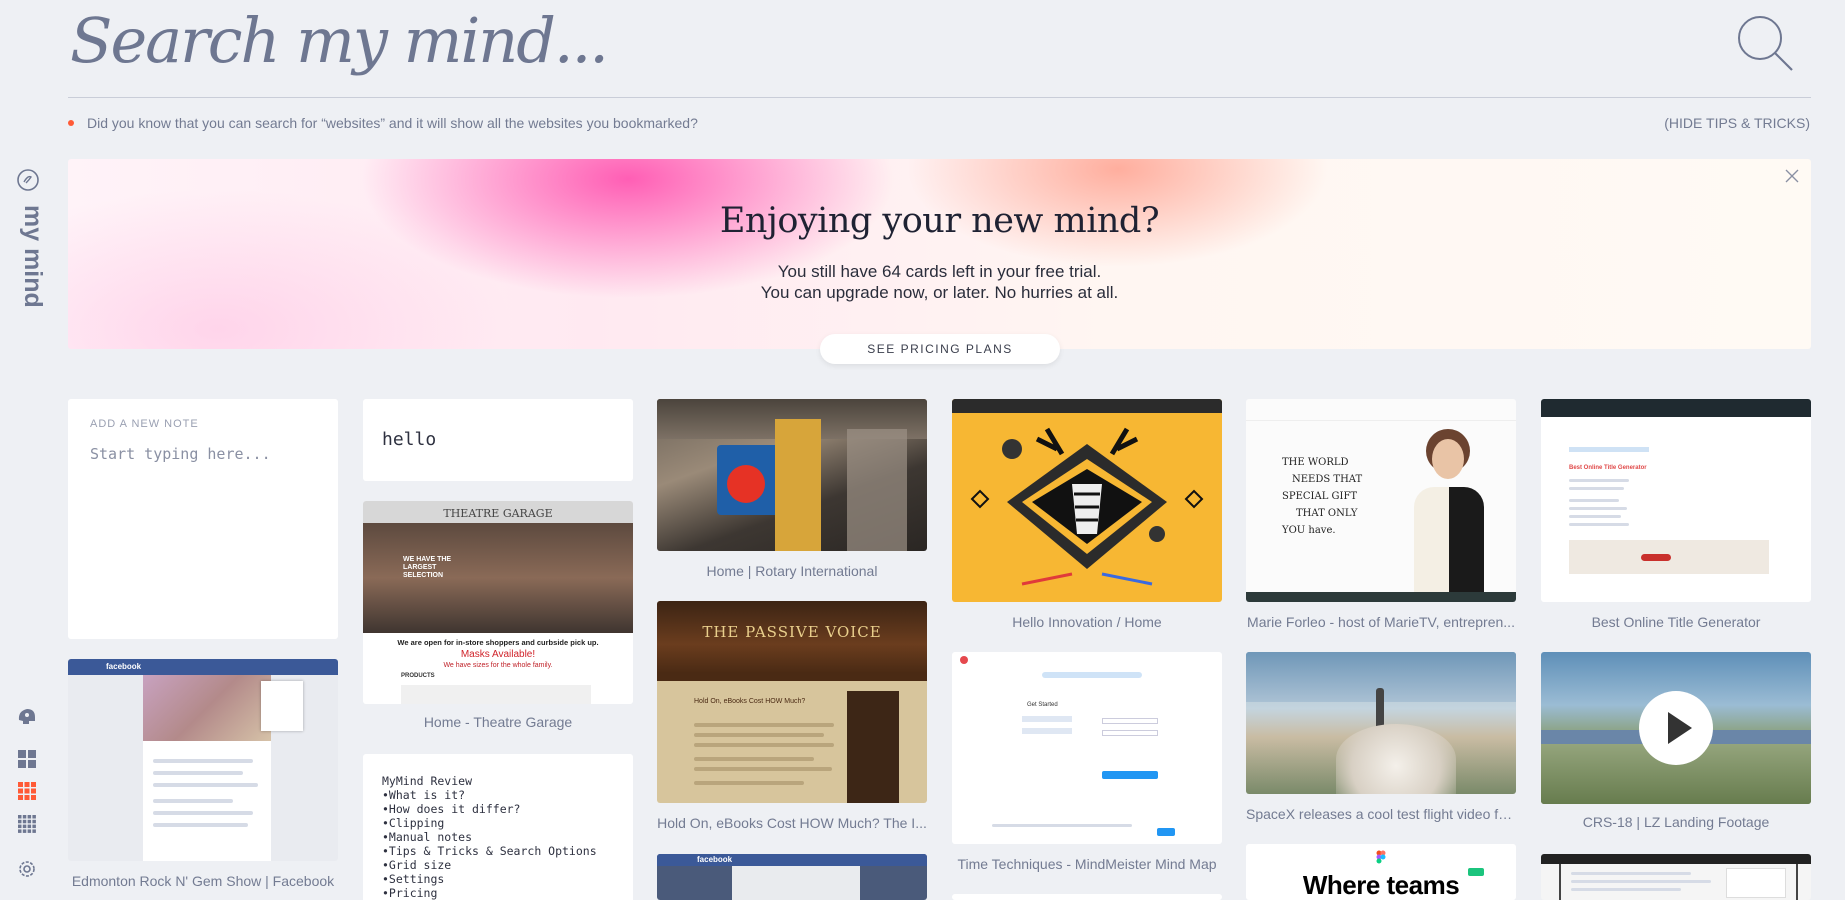 The image size is (1845, 900). I want to click on article-thumbnail, so click(1676, 877).